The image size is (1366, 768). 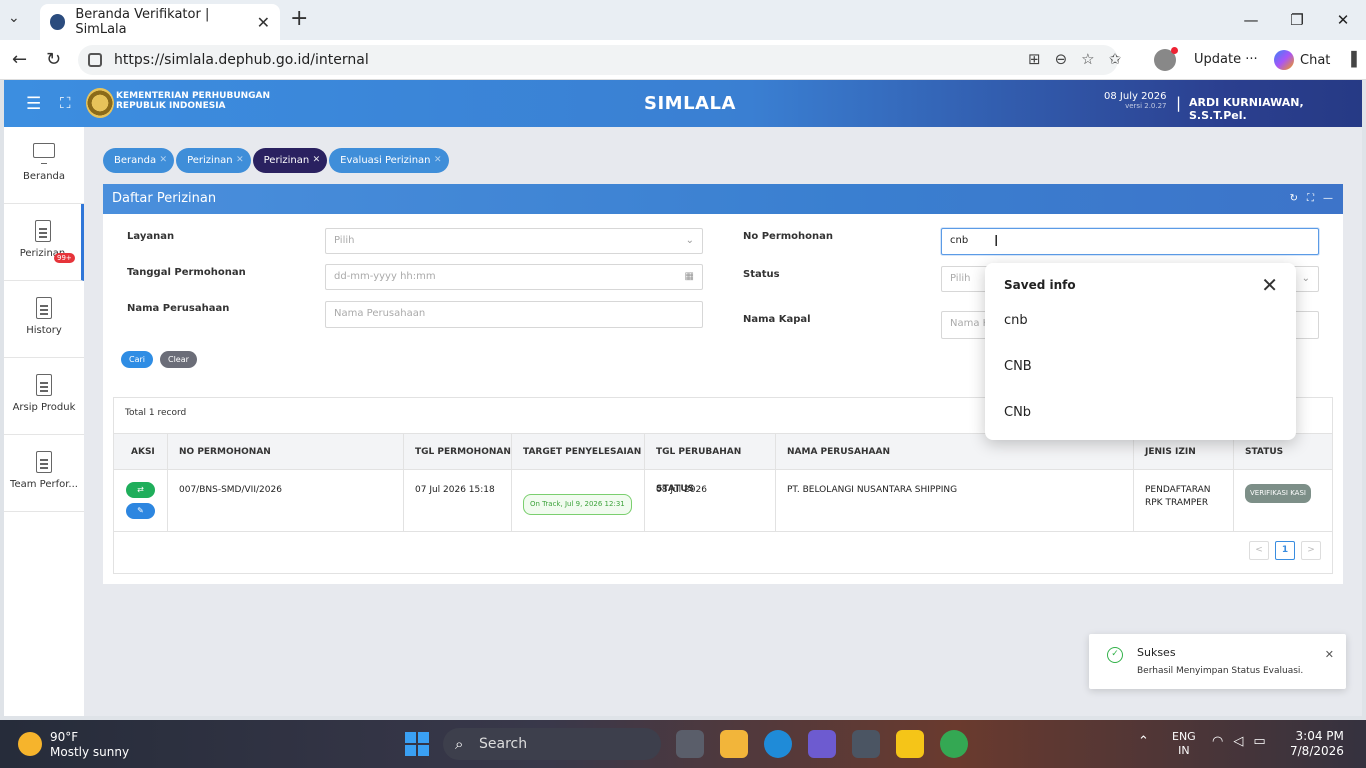 What do you see at coordinates (19, 59) in the screenshot?
I see `back-icon: ←` at bounding box center [19, 59].